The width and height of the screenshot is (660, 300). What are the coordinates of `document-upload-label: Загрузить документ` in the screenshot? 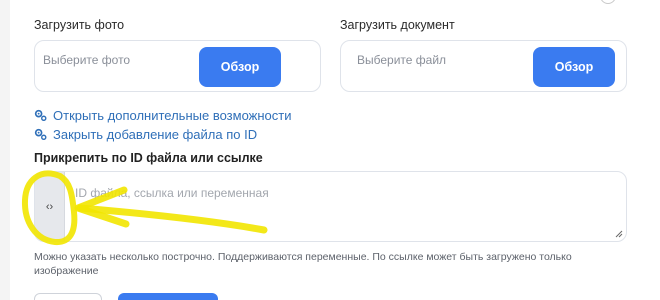 It's located at (397, 25).